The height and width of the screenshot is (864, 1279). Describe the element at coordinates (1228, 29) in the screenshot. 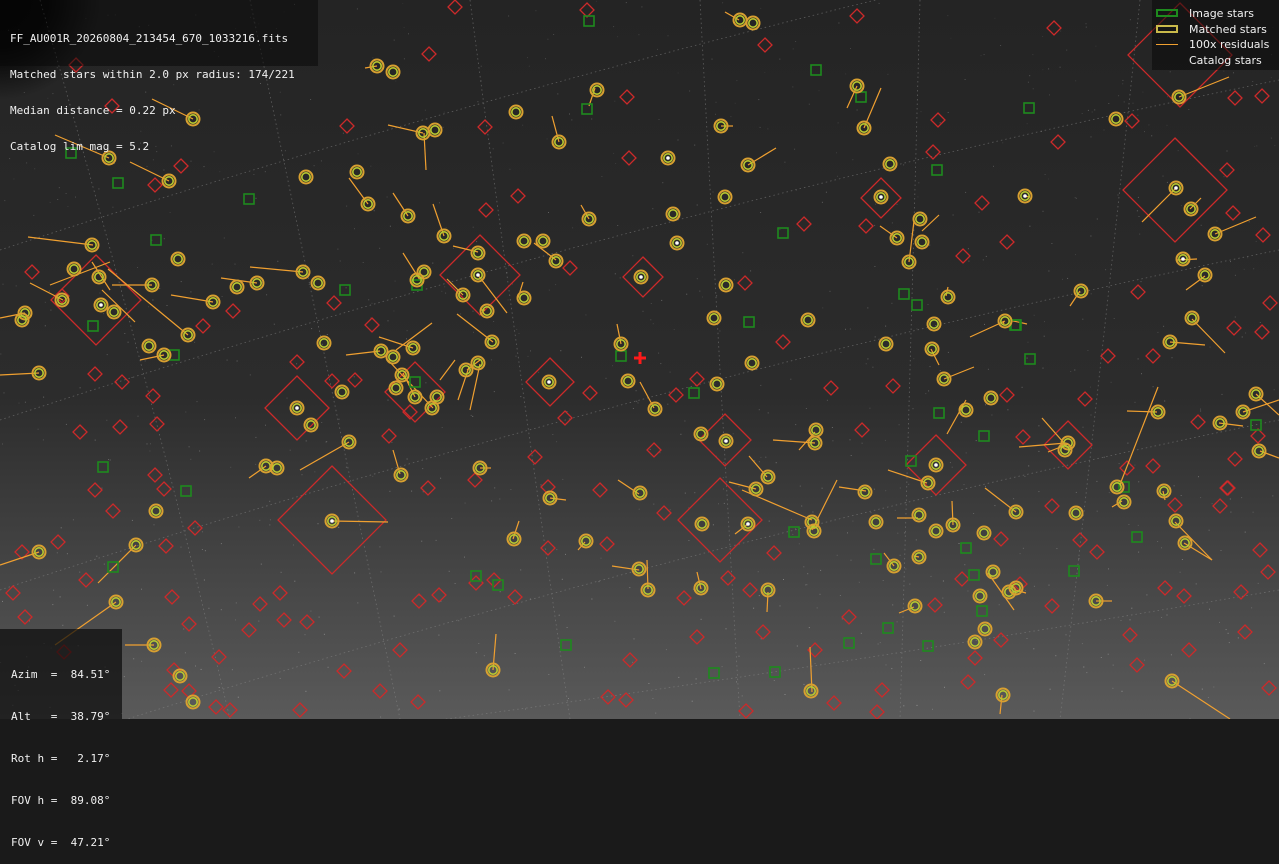

I see `legend-label: Matched stars` at that location.